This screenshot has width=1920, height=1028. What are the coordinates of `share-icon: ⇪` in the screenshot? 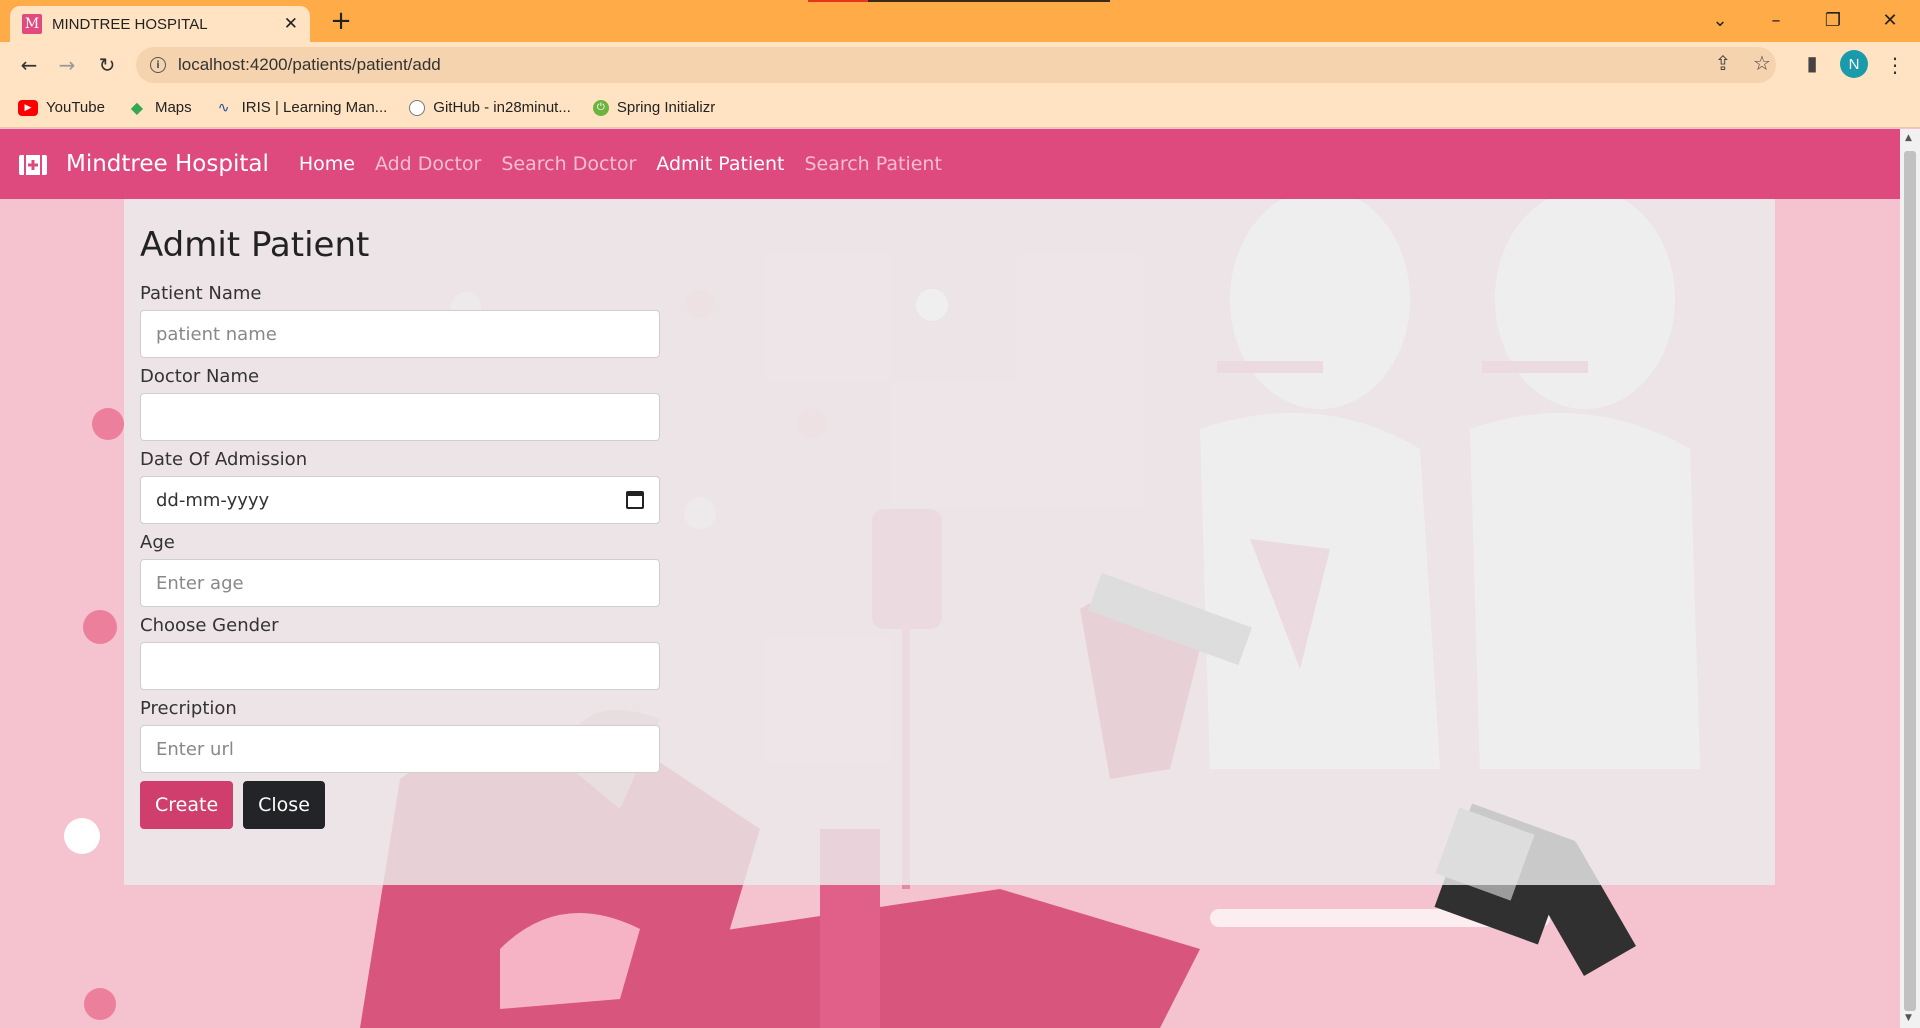 It's located at (1723, 63).